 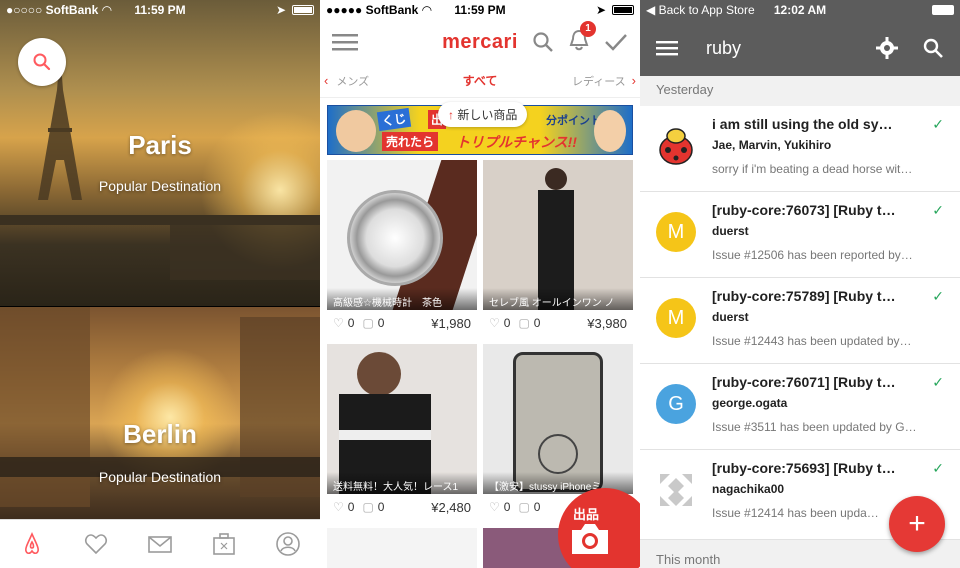 I want to click on listing-card: セレブ風 オールインワン ノ ♡ 0 ▢ 0 ¥3,980, so click(x=558, y=248).